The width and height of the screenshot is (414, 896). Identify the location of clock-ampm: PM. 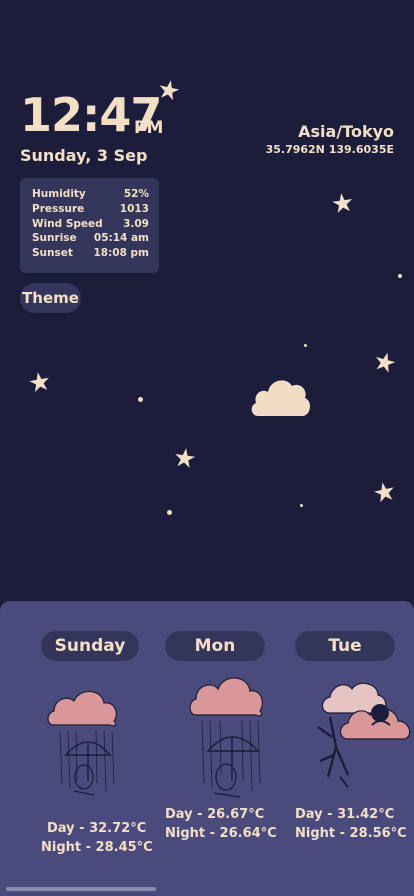
(149, 128).